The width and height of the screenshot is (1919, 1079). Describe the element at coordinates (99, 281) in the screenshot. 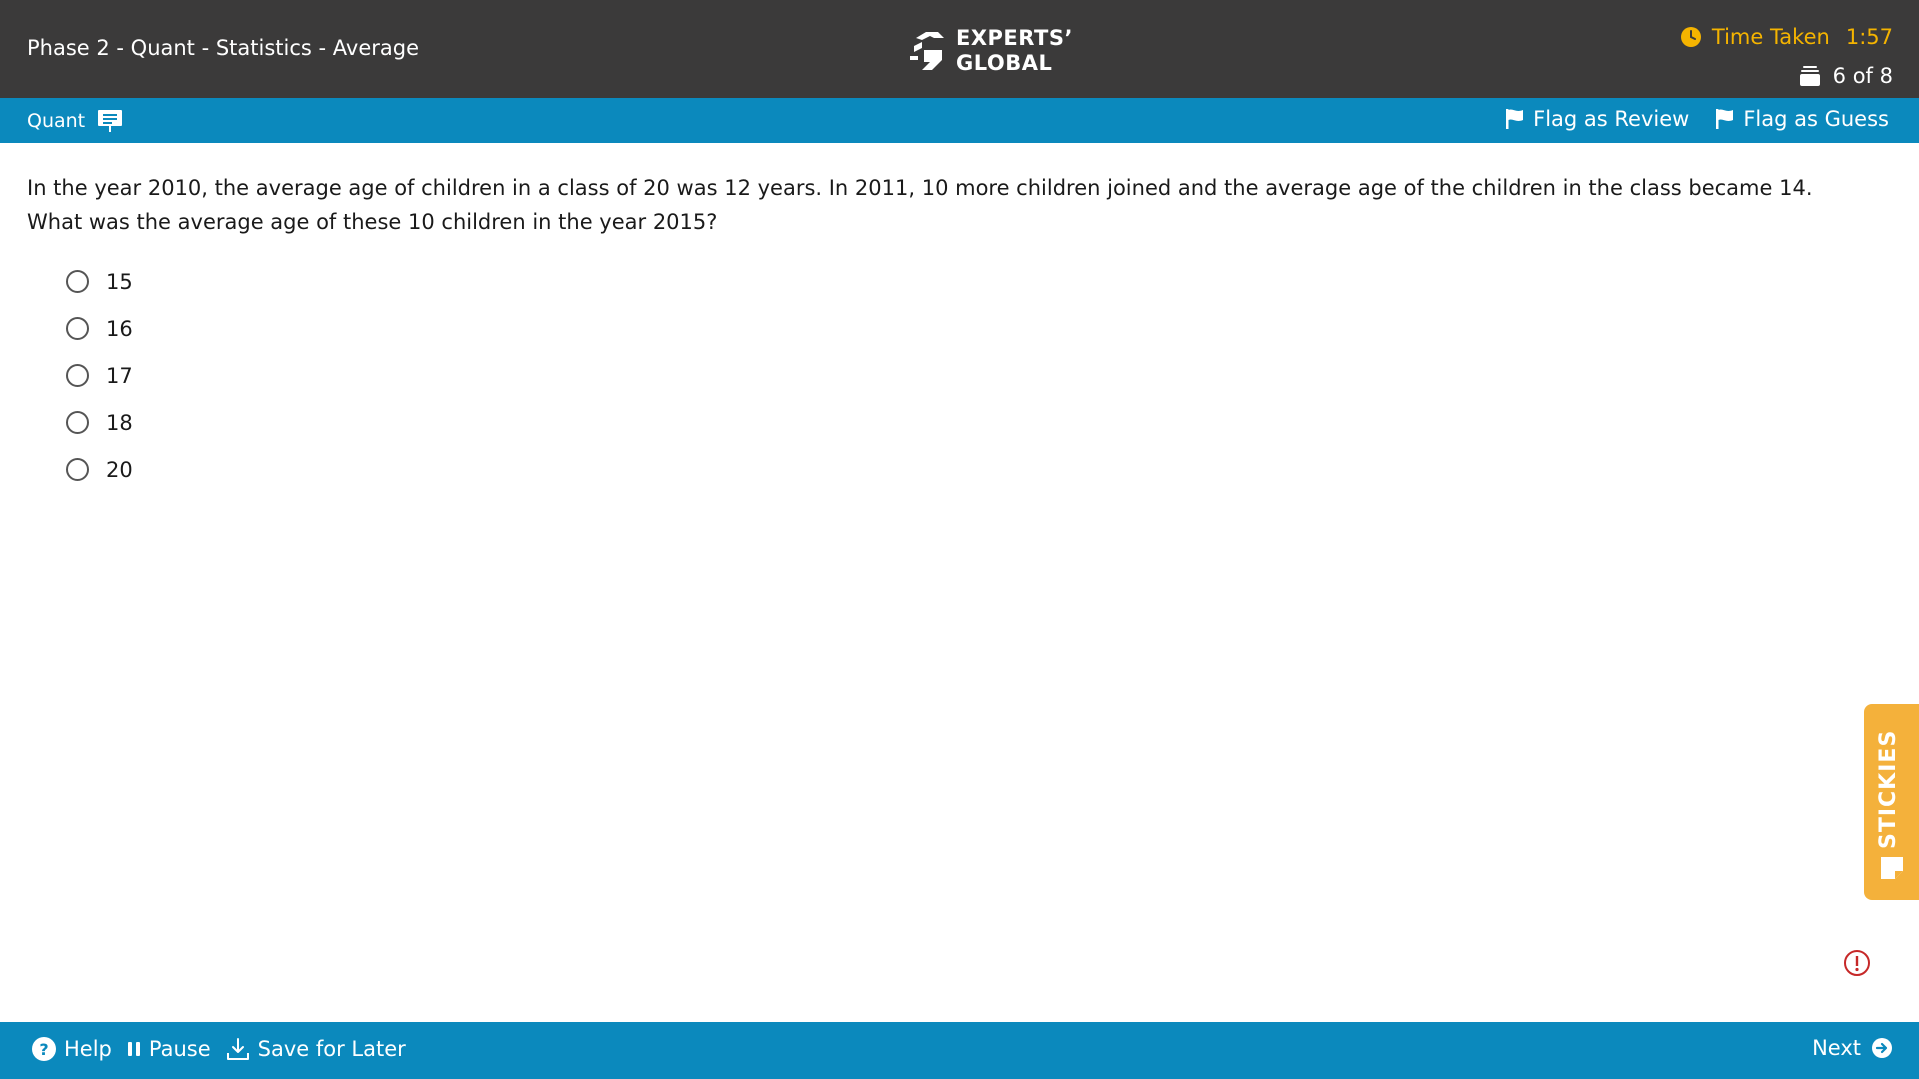

I see `answer-option: 15` at that location.